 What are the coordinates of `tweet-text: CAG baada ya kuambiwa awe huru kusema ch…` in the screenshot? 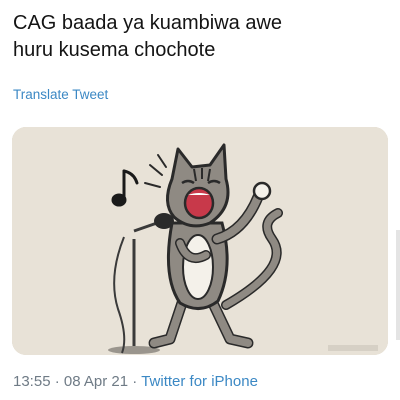 It's located at (148, 36).